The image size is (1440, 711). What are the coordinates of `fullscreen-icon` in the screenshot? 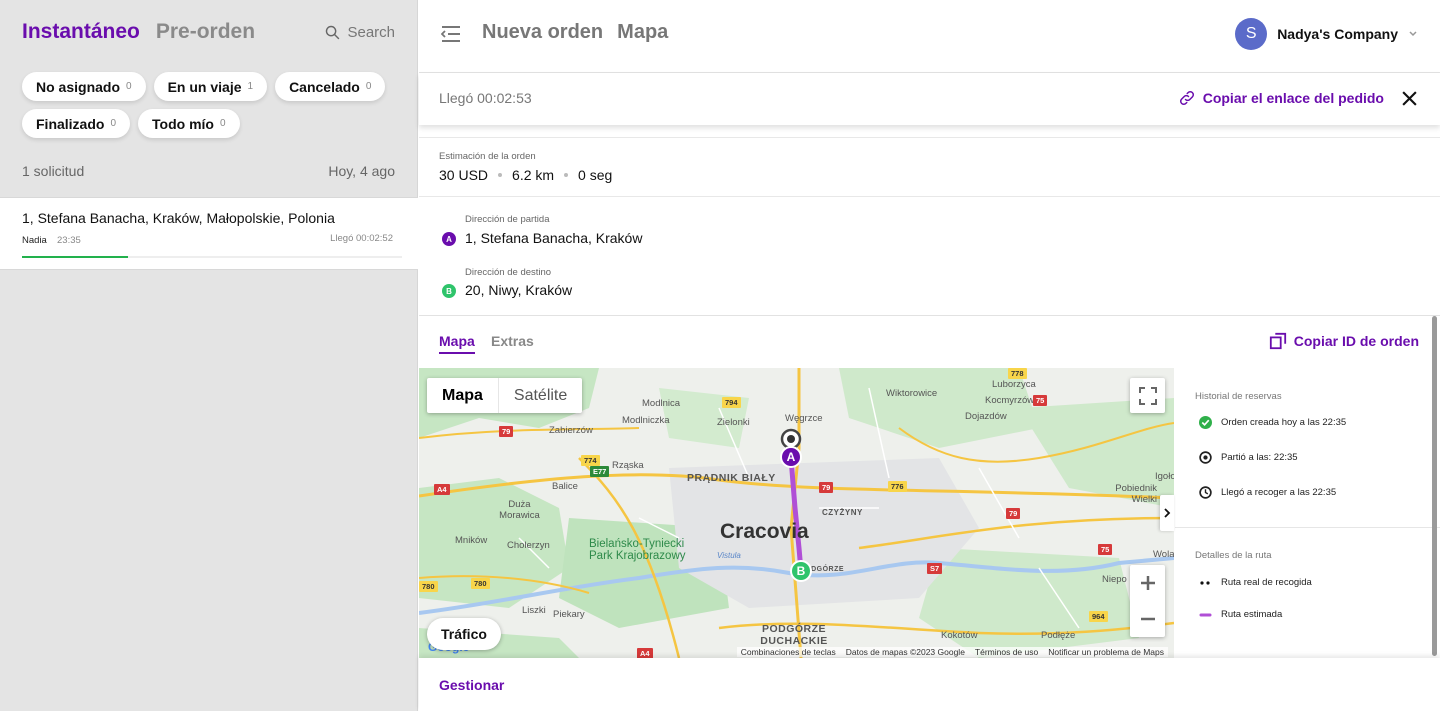 It's located at (1147, 395).